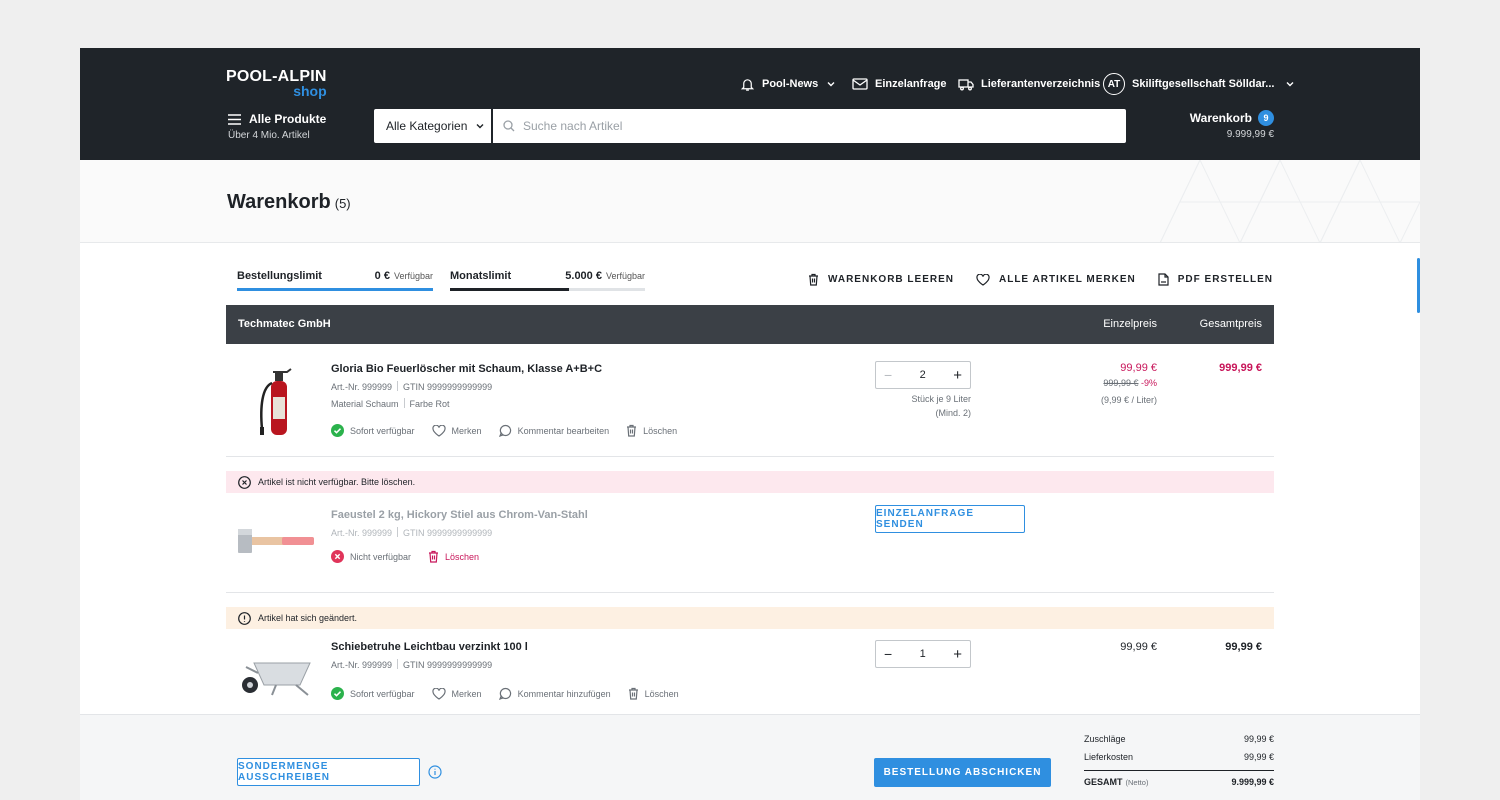 Image resolution: width=1500 pixels, height=800 pixels. What do you see at coordinates (1179, 779) in the screenshot?
I see `grand-total-row: GESAMT (Netto) 9.999,99 €` at bounding box center [1179, 779].